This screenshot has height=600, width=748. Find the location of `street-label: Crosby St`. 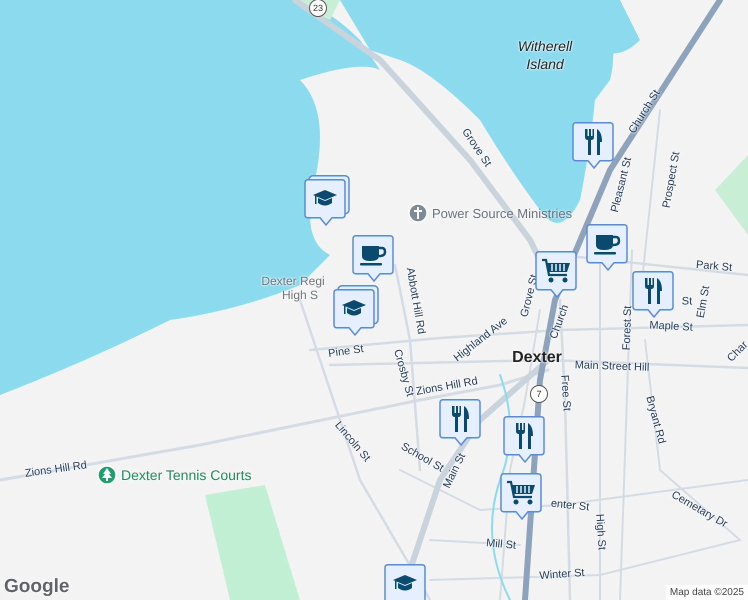

street-label: Crosby St is located at coordinates (403, 373).